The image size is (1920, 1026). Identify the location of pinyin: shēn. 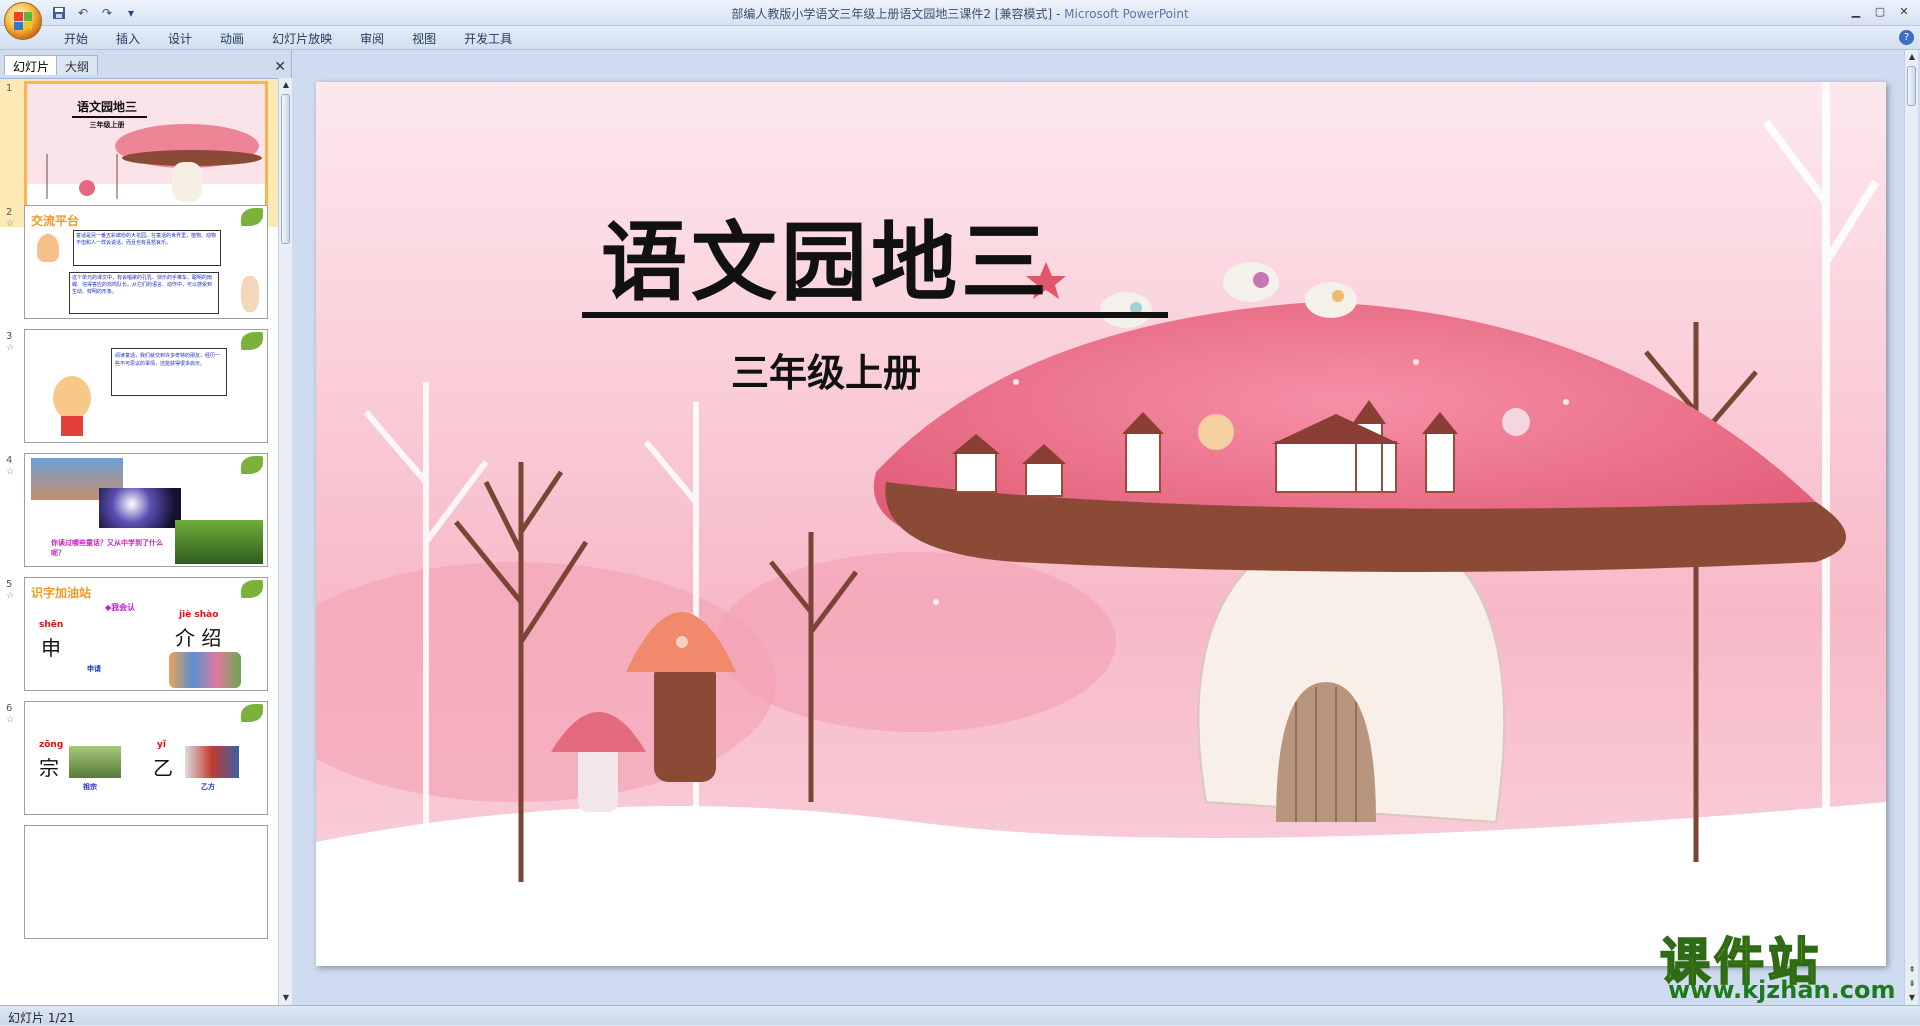
(51, 625).